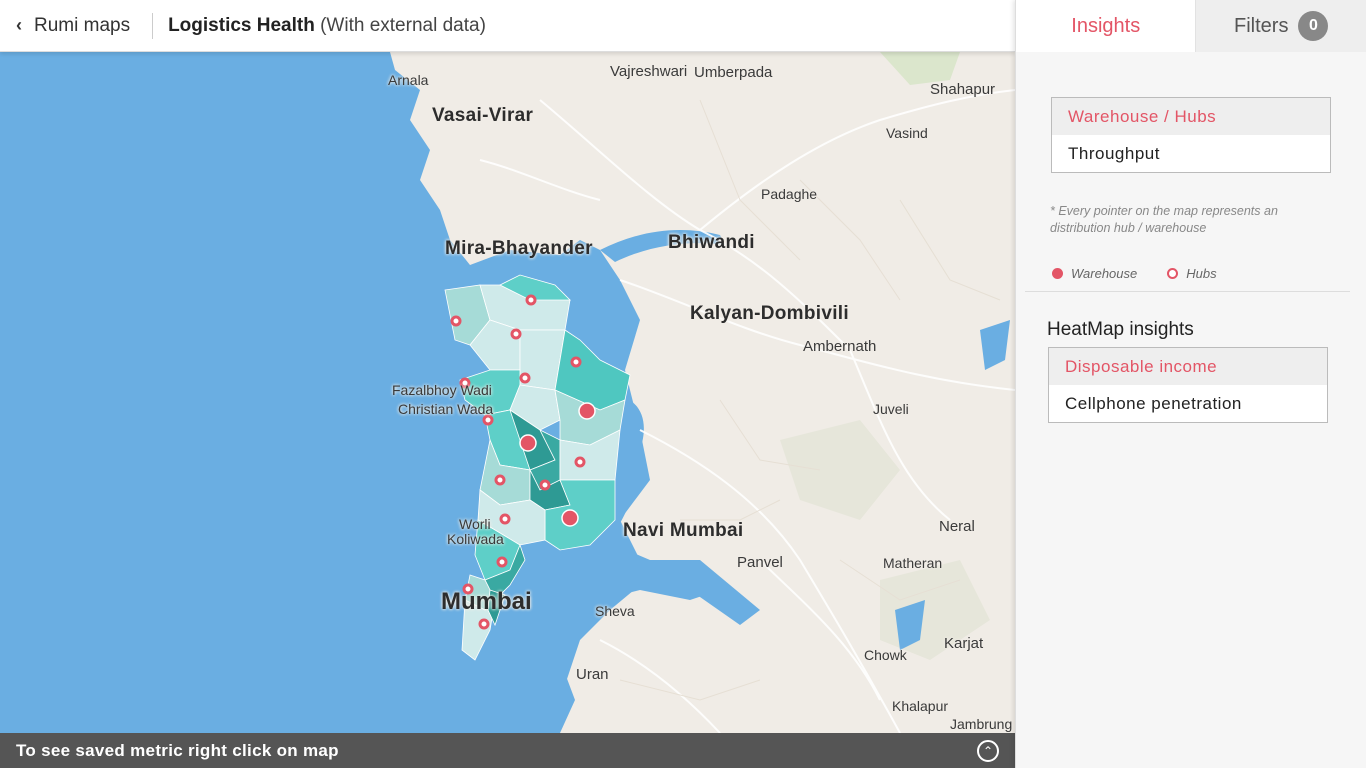  I want to click on place-label: Kalyan-Dombivili, so click(769, 313).